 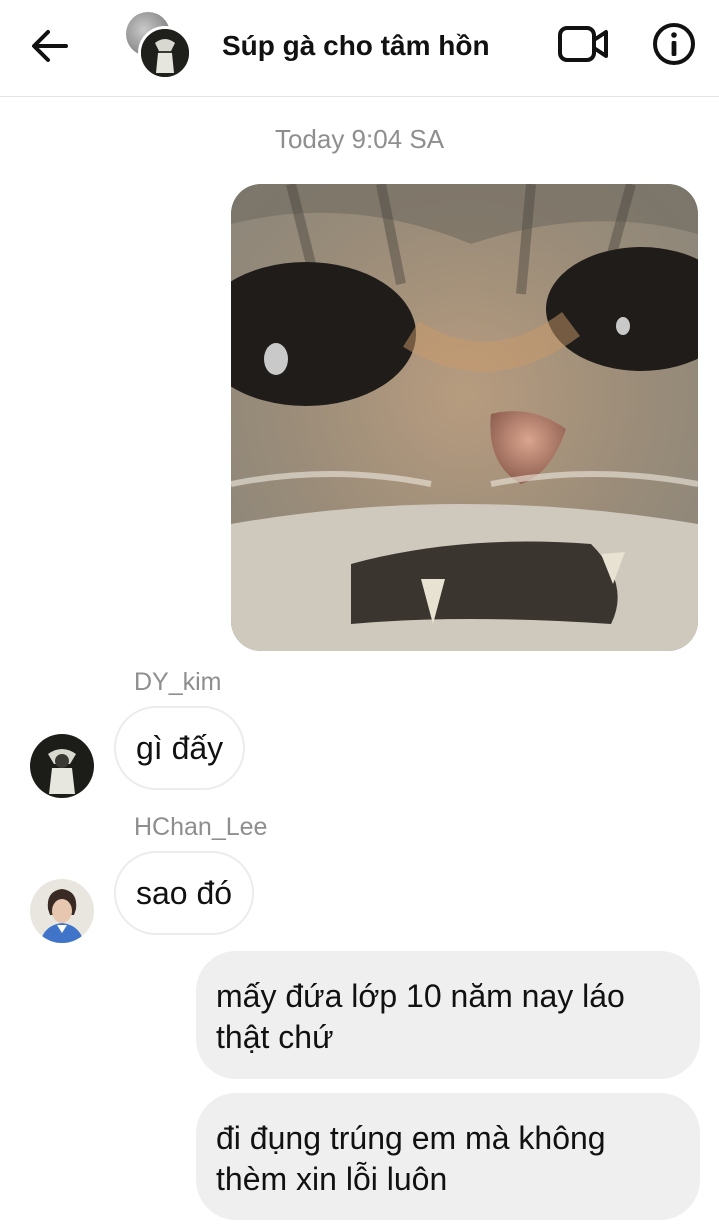 What do you see at coordinates (184, 893) in the screenshot?
I see `message-bubble-incoming: sao đó` at bounding box center [184, 893].